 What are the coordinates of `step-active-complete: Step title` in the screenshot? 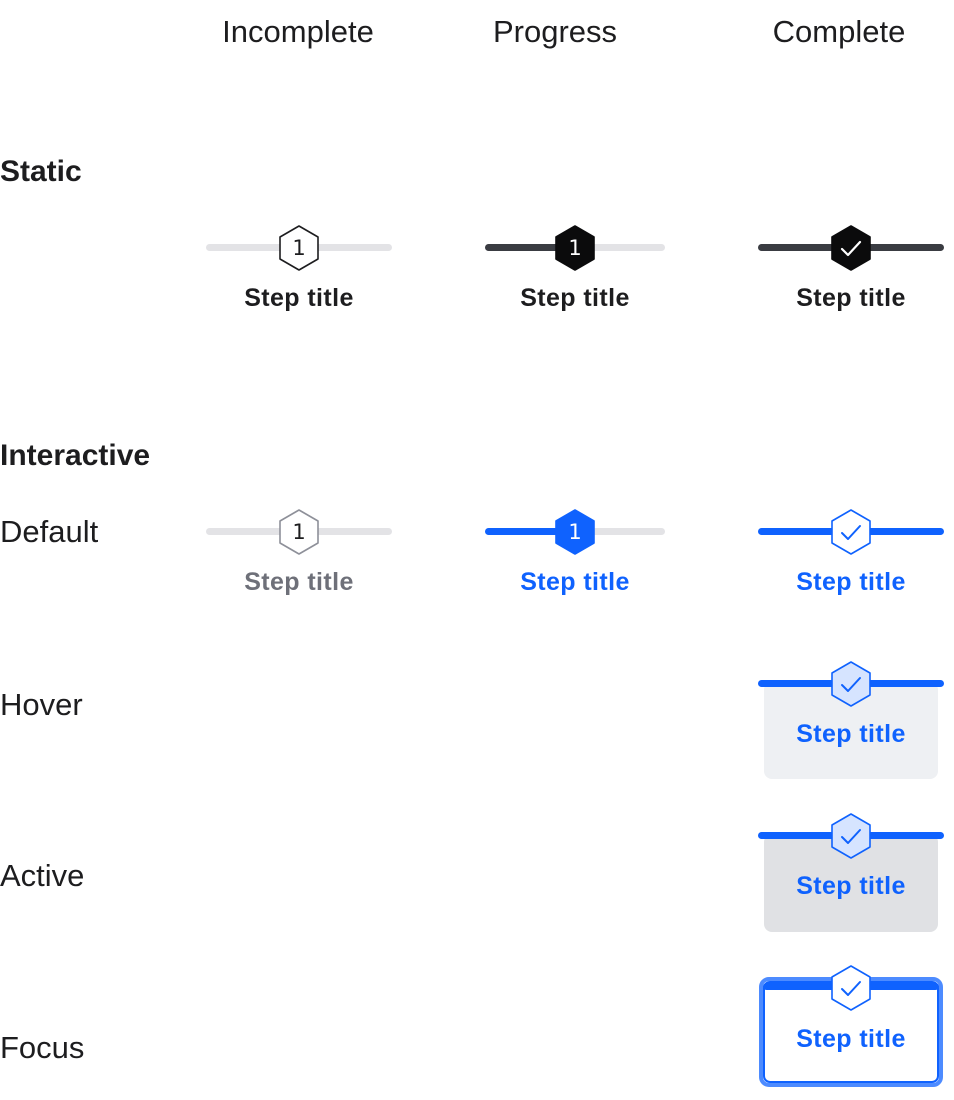 It's located at (851, 867).